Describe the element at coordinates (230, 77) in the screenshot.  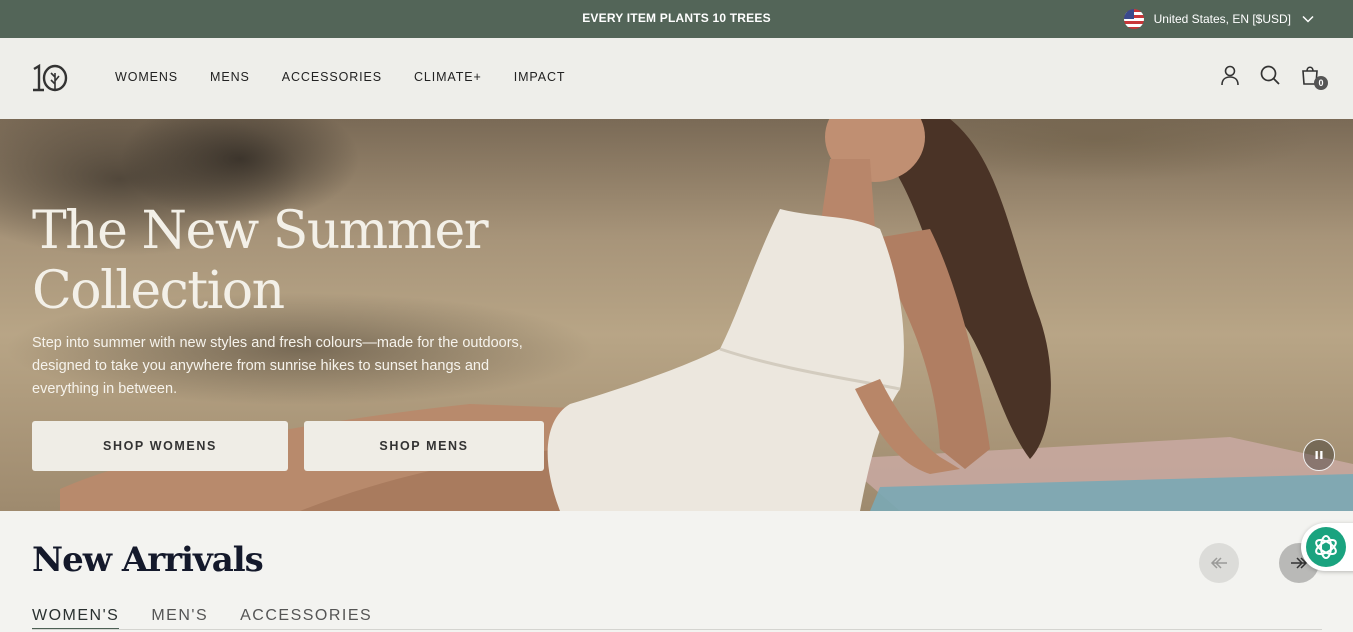
I see `nav-mens: MENS` at that location.